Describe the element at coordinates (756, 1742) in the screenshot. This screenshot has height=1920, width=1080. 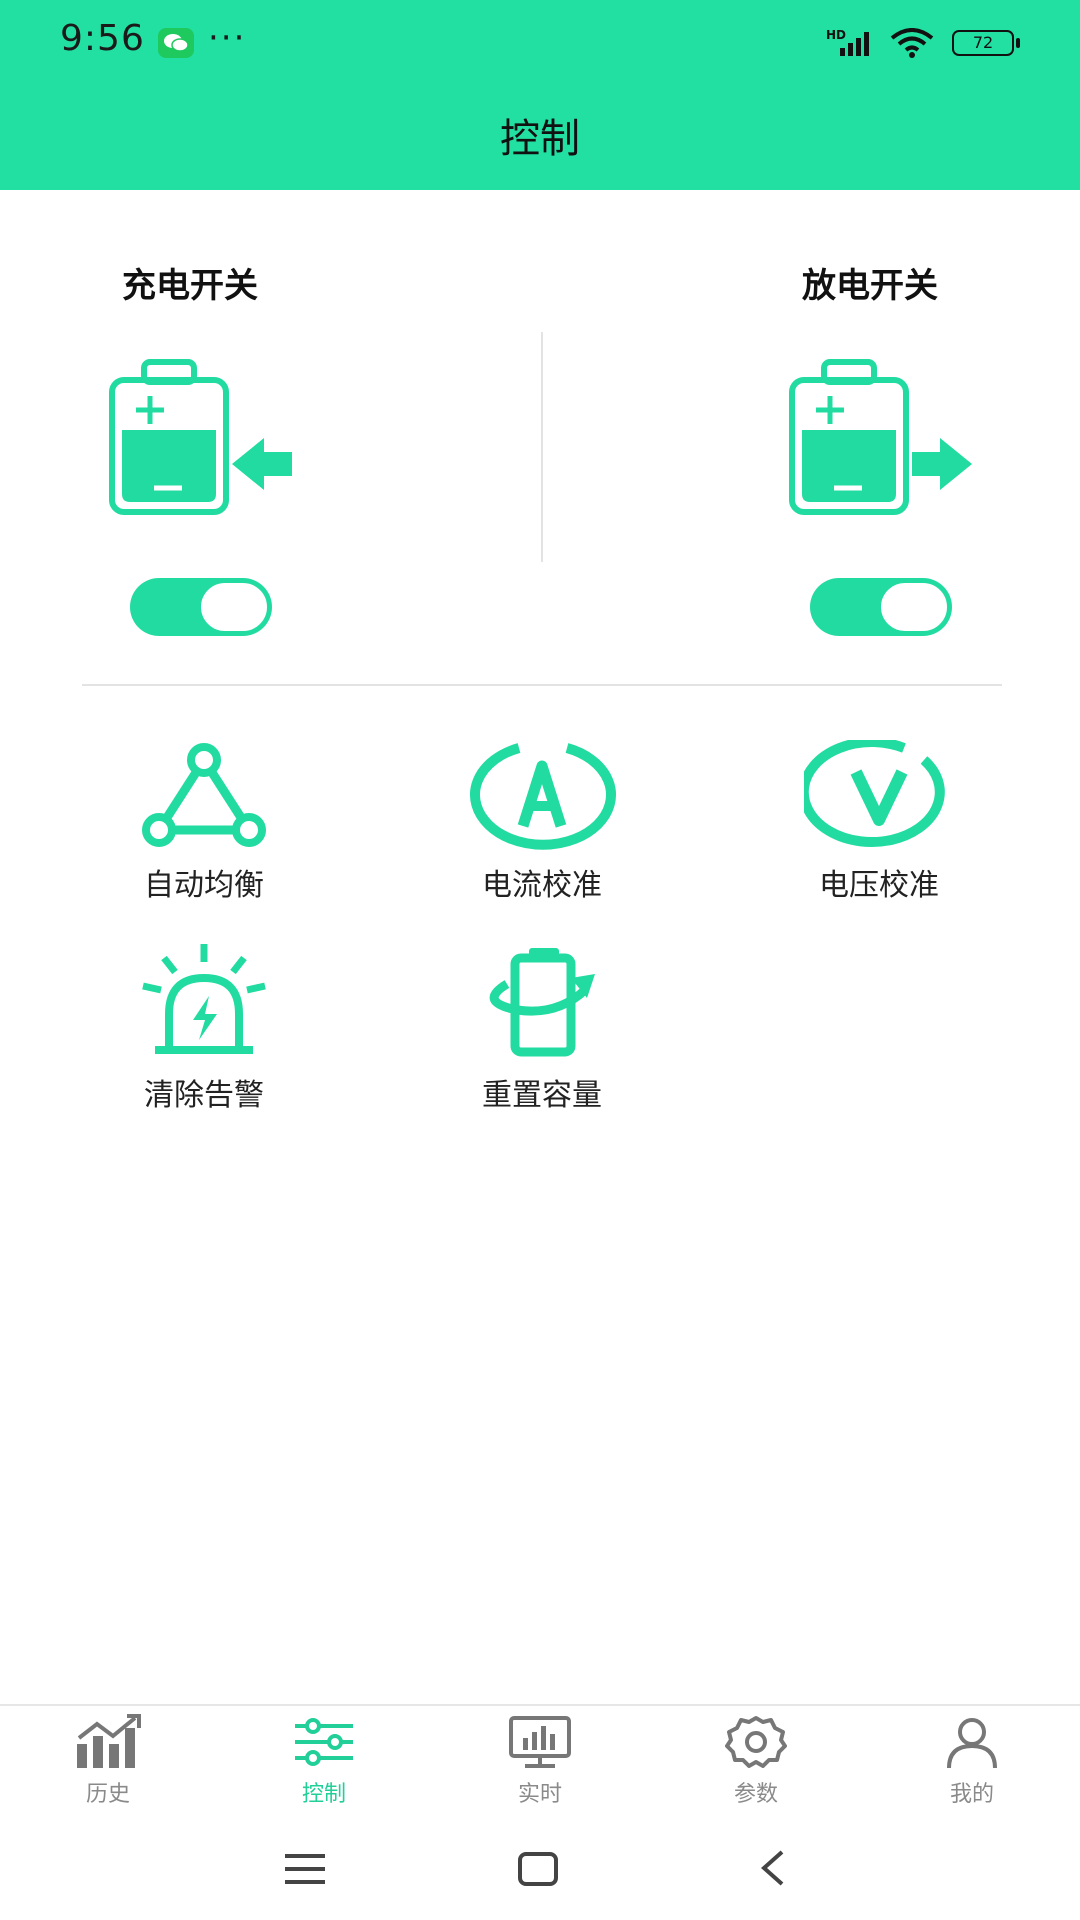
I see `gear-icon` at that location.